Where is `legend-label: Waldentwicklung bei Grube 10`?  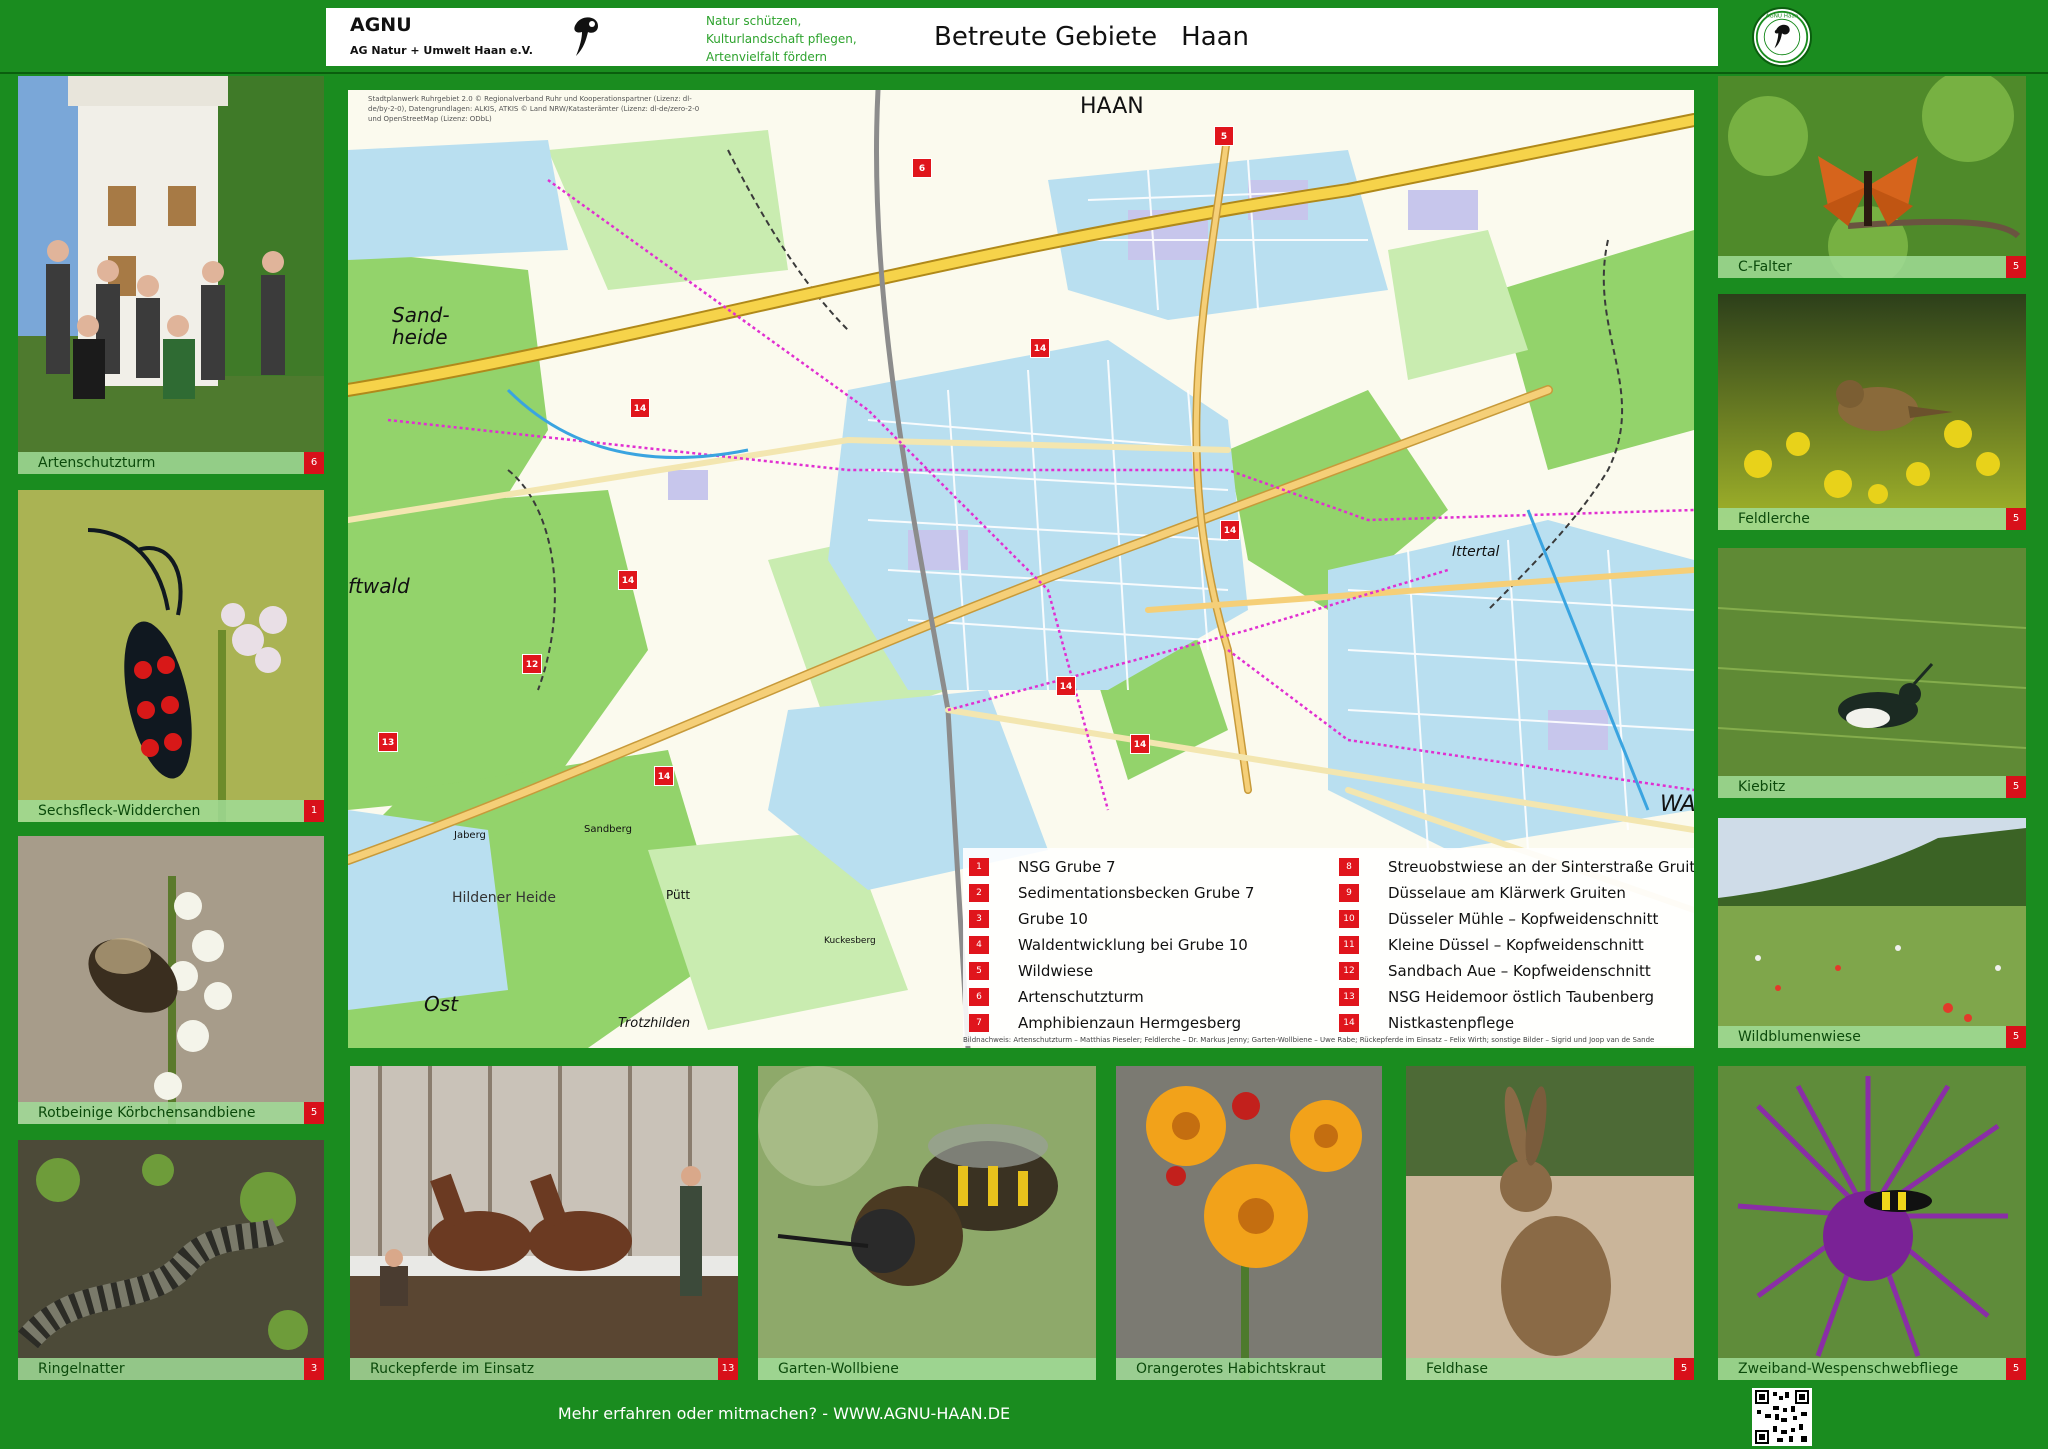 legend-label: Waldentwicklung bei Grube 10 is located at coordinates (1133, 945).